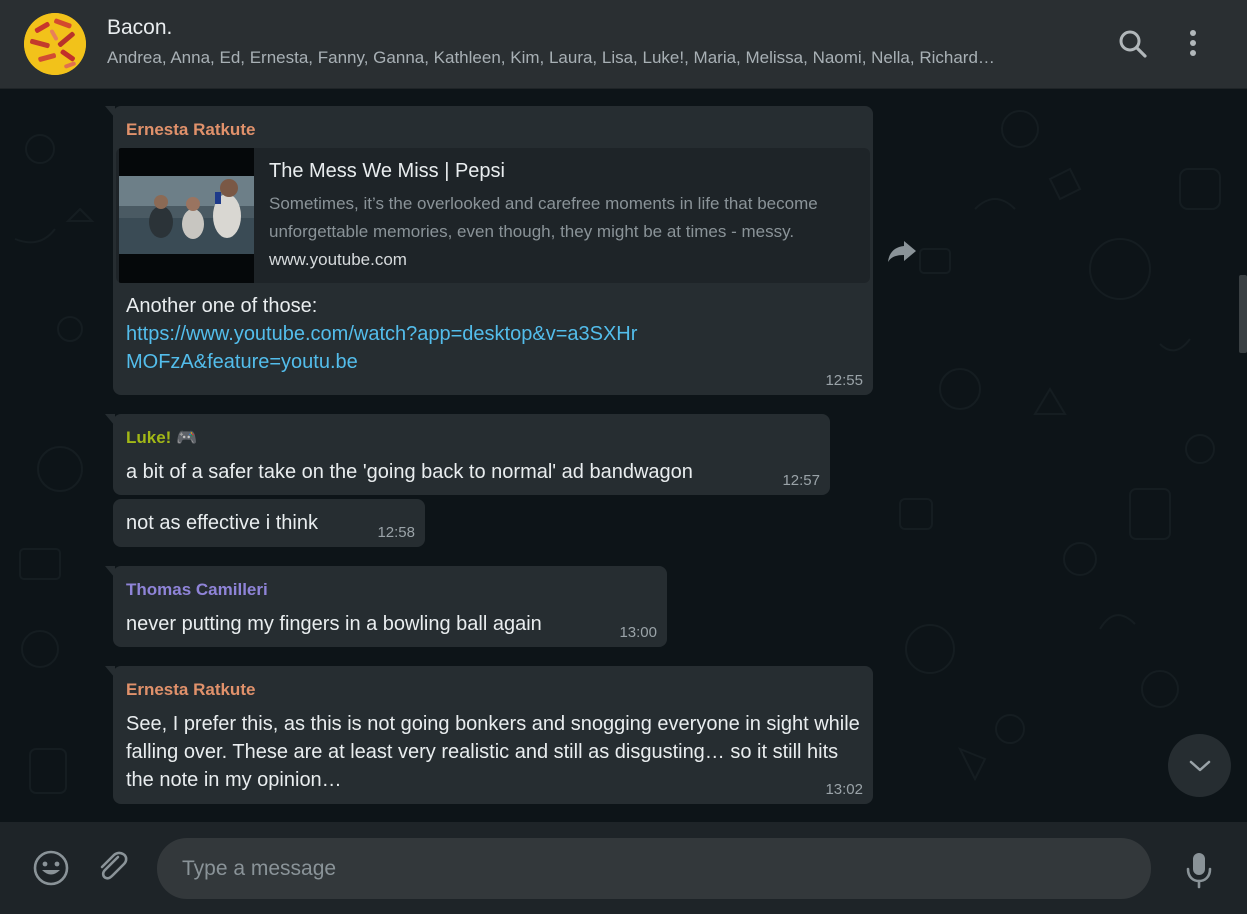 The width and height of the screenshot is (1247, 914). What do you see at coordinates (390, 591) in the screenshot?
I see `sender-name: Thomas Camilleri` at bounding box center [390, 591].